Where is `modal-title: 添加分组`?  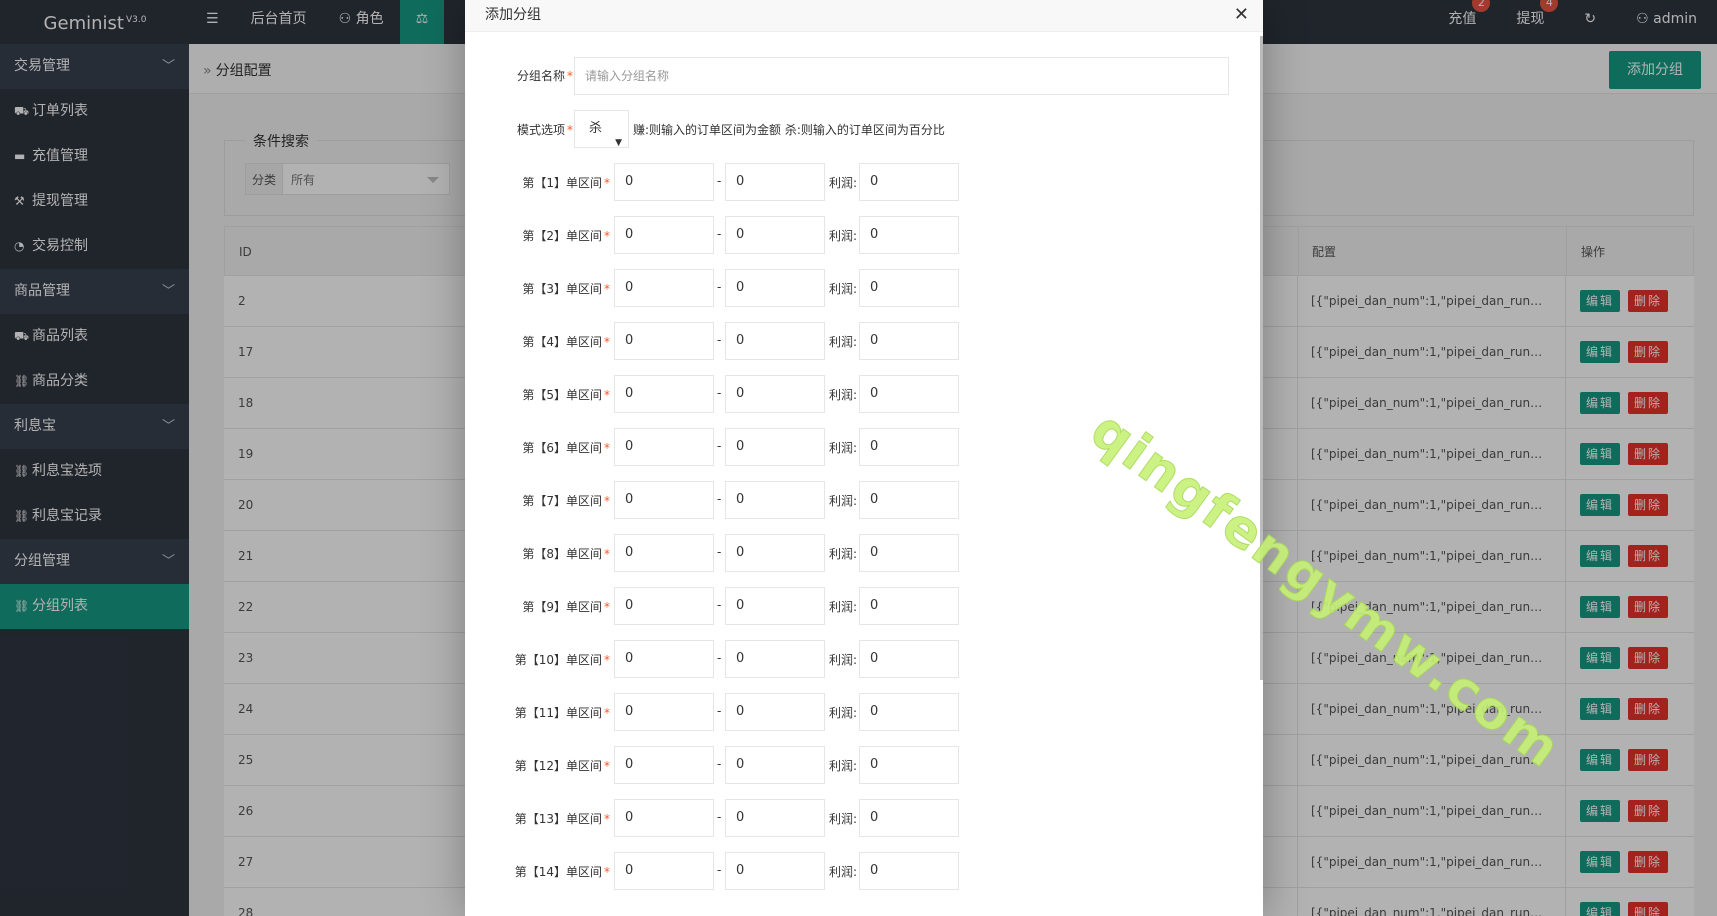 modal-title: 添加分组 is located at coordinates (513, 15).